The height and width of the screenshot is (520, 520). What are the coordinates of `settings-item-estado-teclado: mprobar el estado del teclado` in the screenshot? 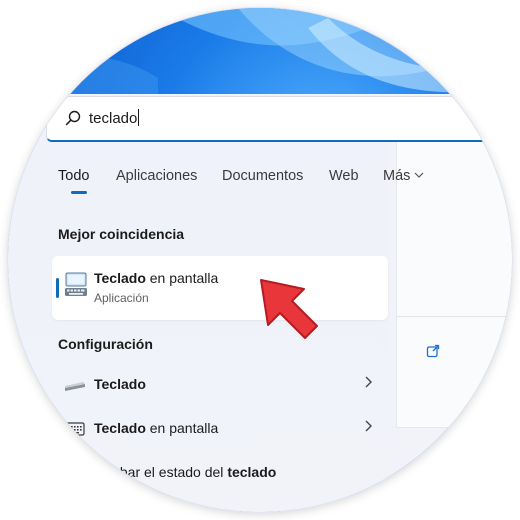 It's located at (220, 473).